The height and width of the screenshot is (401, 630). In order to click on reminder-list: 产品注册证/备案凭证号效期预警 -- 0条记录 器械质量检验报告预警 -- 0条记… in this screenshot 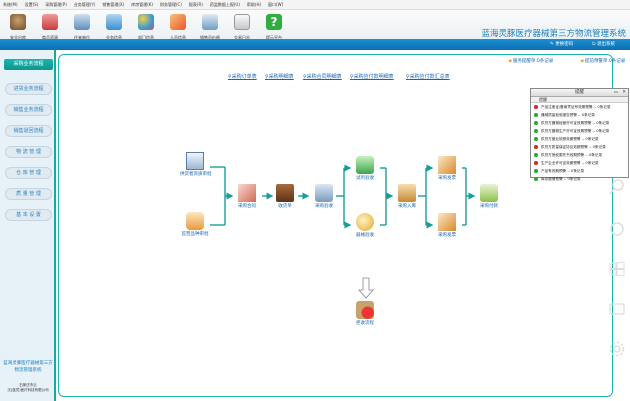, I will do `click(579, 143)`.